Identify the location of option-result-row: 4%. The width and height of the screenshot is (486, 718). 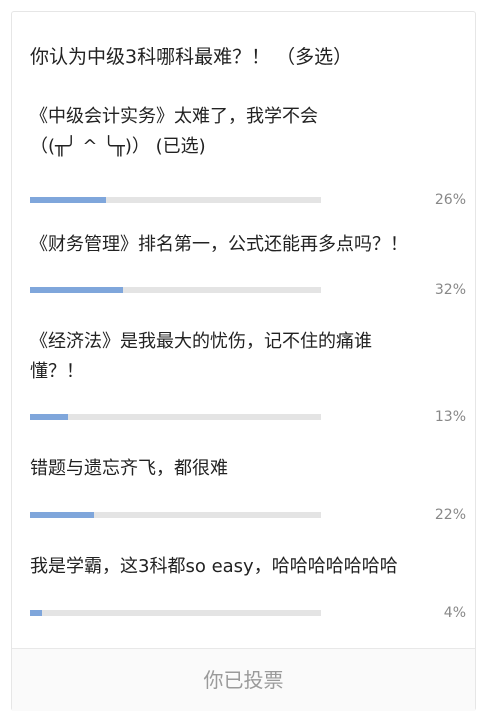
(248, 613).